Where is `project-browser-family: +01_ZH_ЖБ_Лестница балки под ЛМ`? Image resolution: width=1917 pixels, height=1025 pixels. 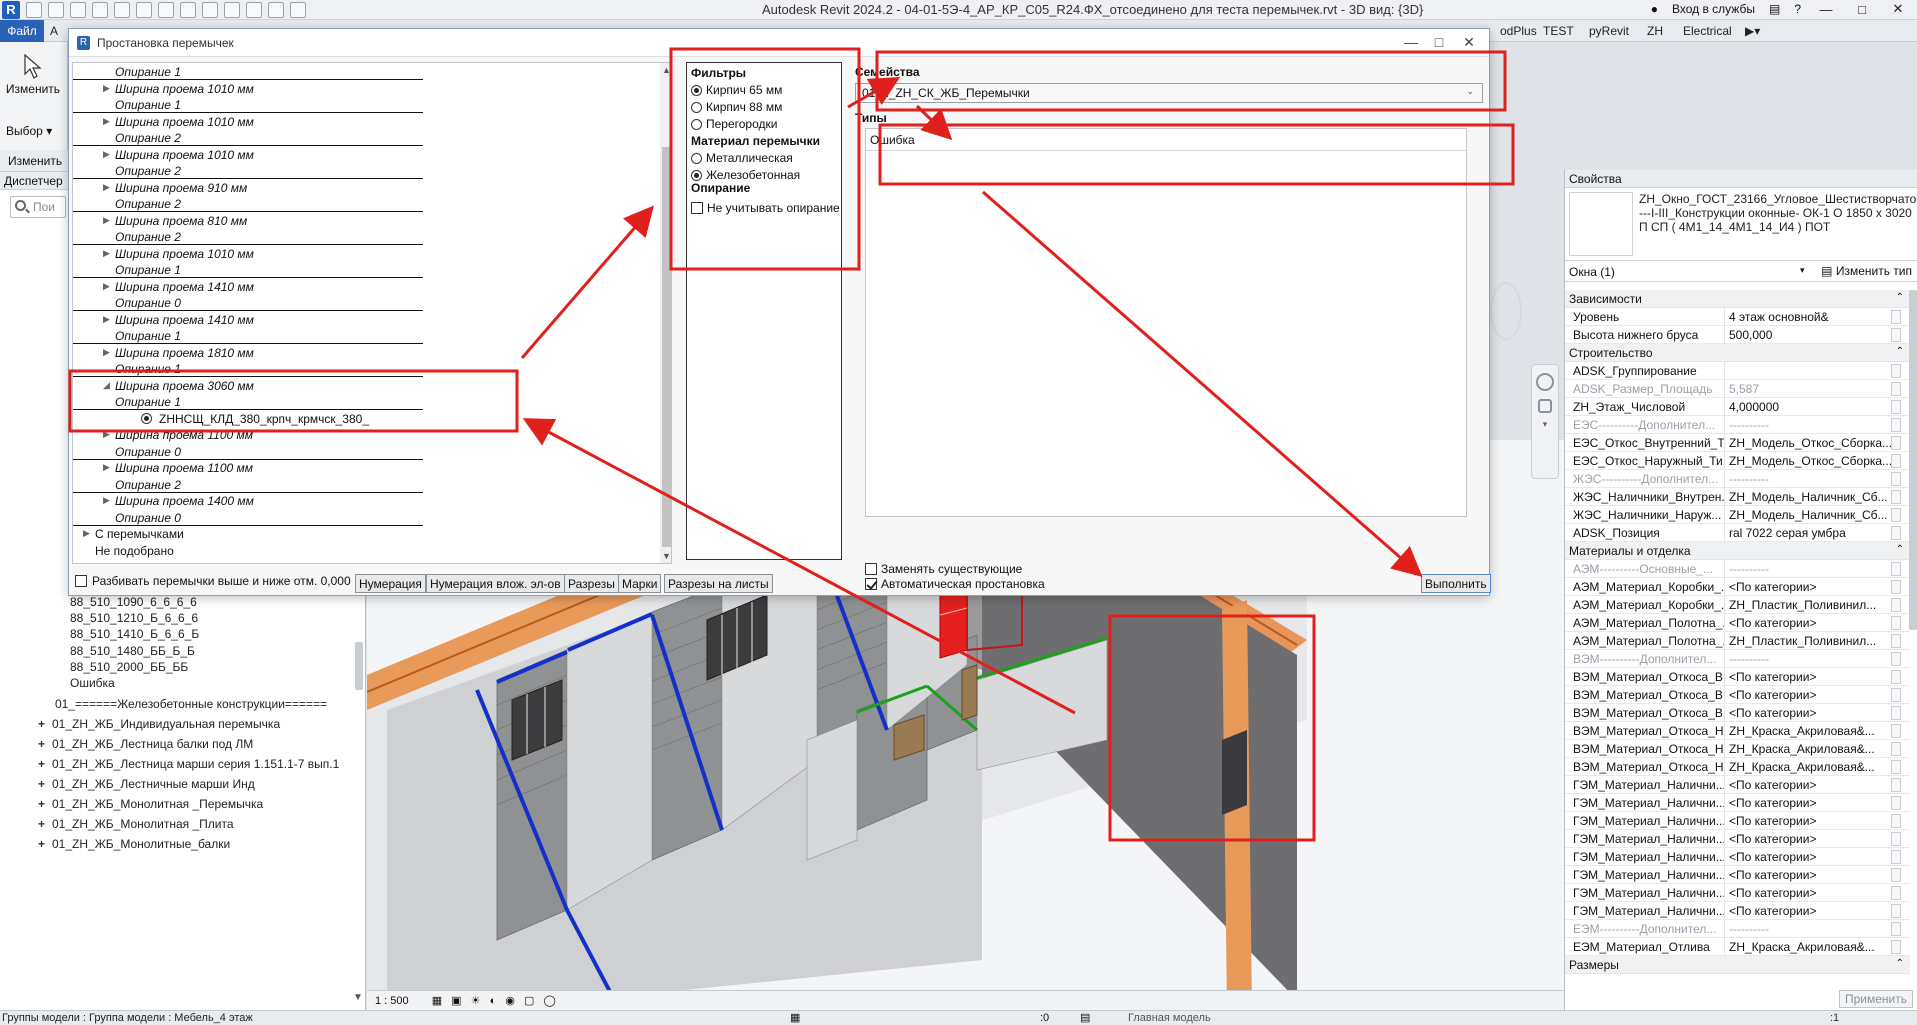
project-browser-family: +01_ZH_ЖБ_Лестница балки под ЛМ is located at coordinates (145, 744).